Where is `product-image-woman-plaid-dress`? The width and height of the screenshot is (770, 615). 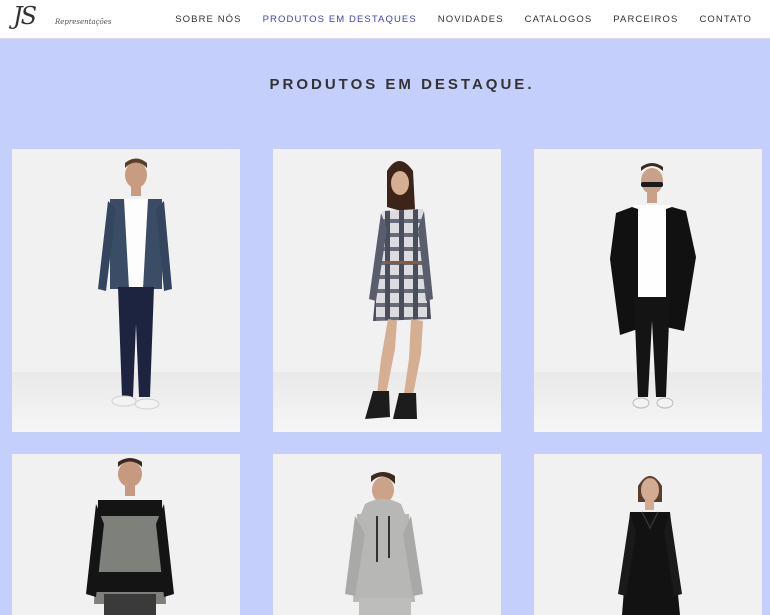
product-image-woman-plaid-dress is located at coordinates (399, 290).